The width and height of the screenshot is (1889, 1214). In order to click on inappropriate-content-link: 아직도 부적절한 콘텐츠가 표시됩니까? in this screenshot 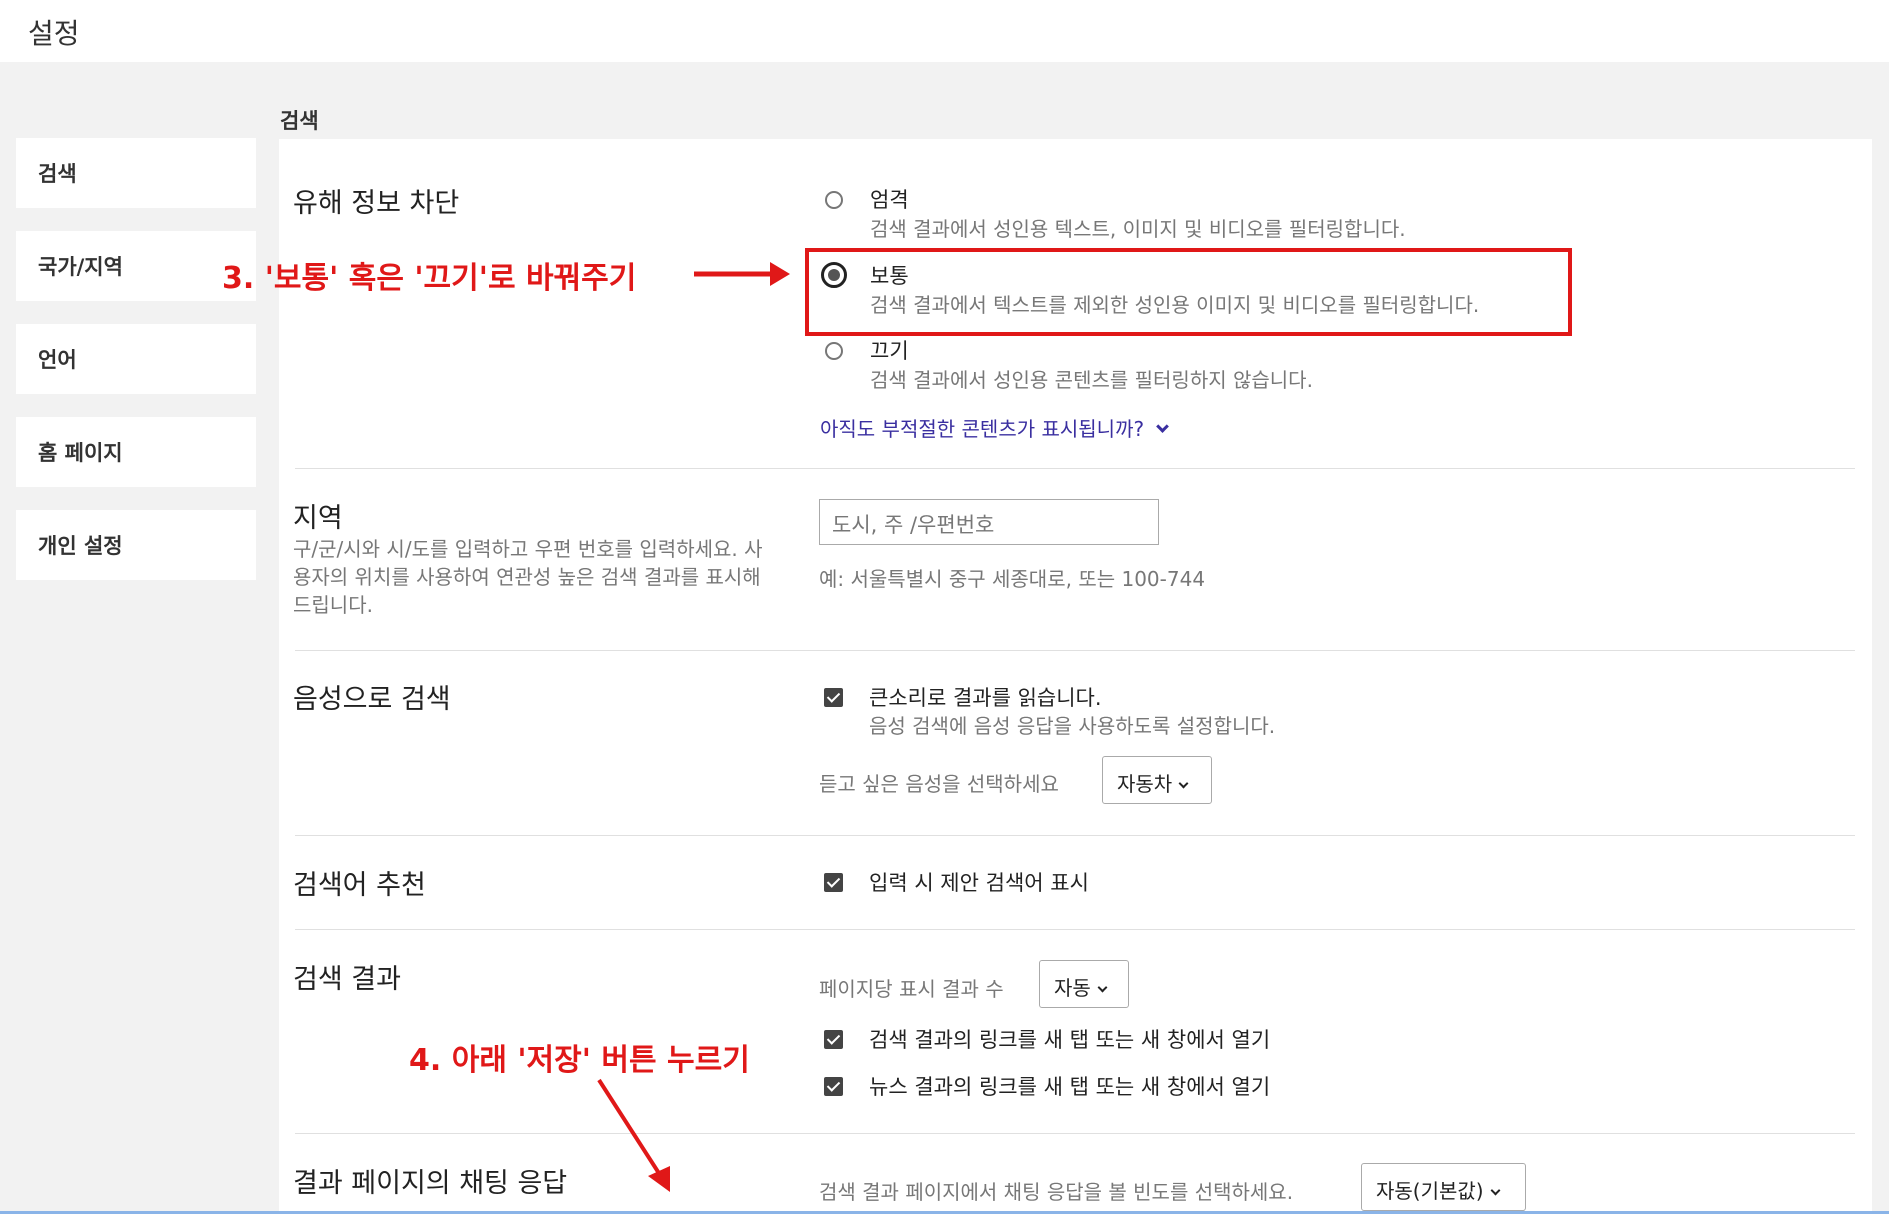, I will do `click(994, 427)`.